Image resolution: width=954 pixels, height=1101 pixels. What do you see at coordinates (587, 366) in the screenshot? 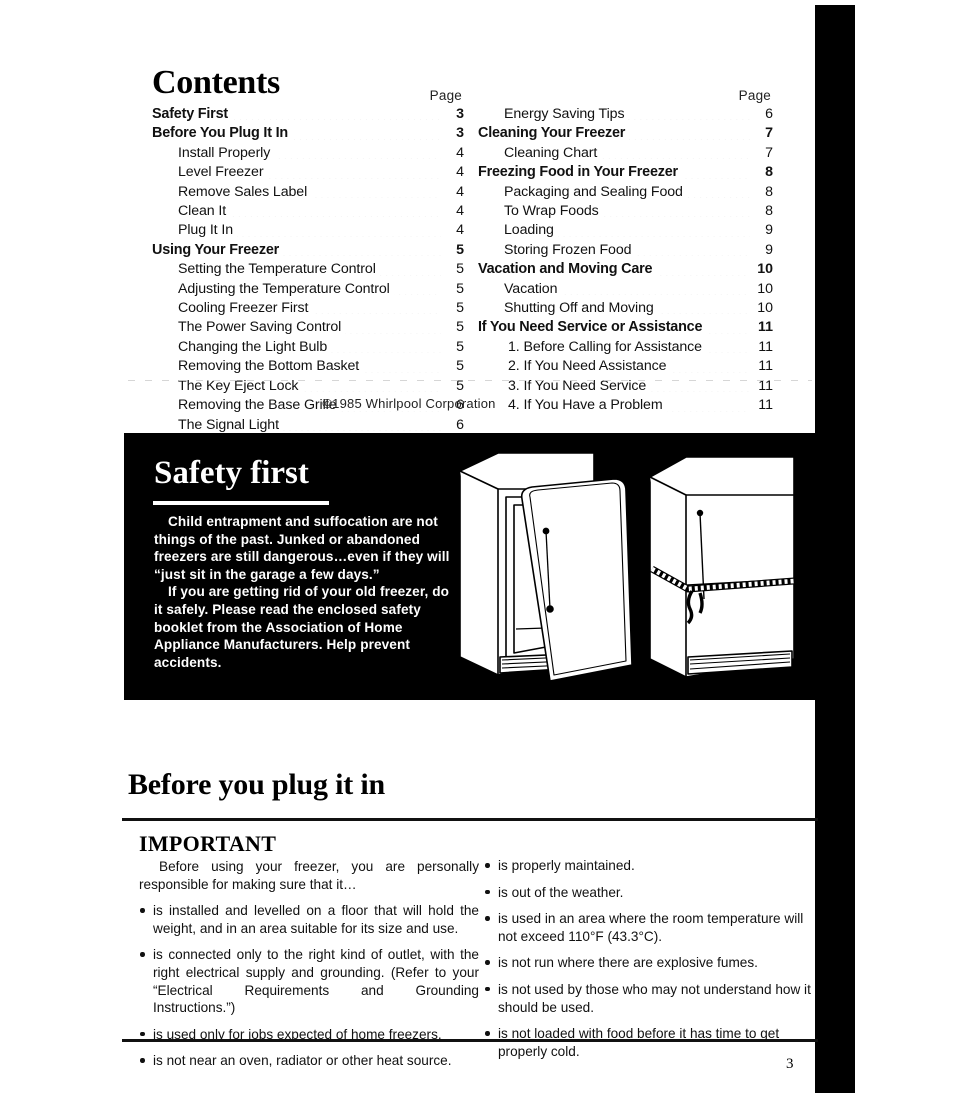
I see `toc-entry-label: 2. If You Need Assistance` at bounding box center [587, 366].